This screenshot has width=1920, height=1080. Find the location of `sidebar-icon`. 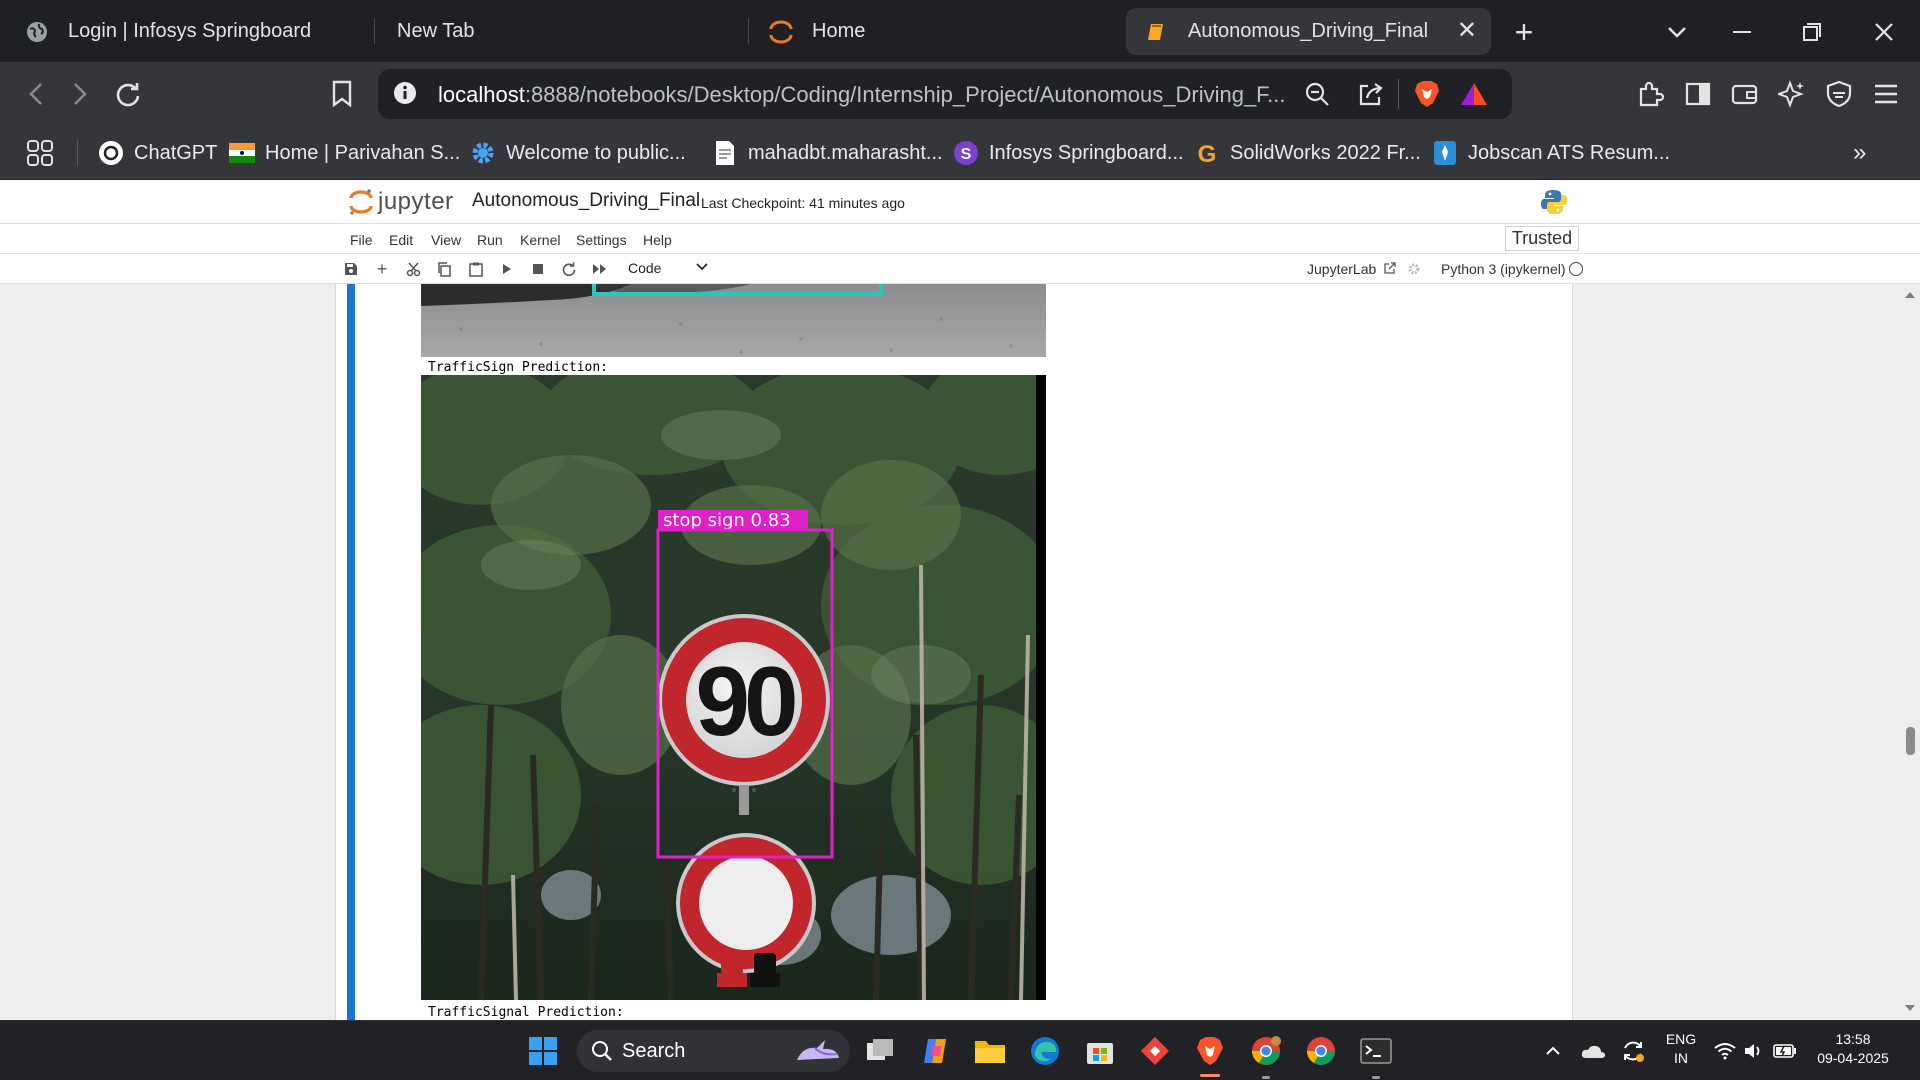

sidebar-icon is located at coordinates (1698, 94).